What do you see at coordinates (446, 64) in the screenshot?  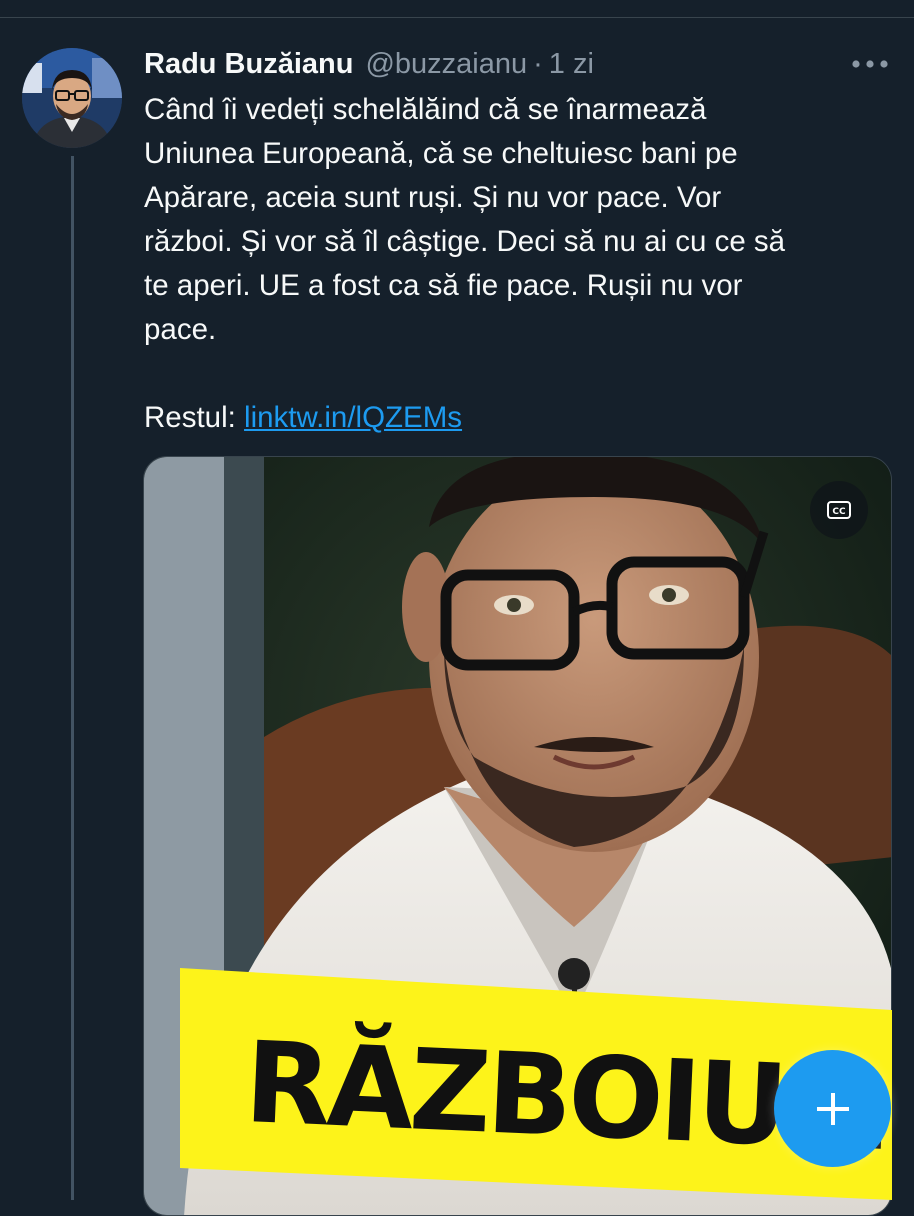 I see `author-handle: @buzzaianu` at bounding box center [446, 64].